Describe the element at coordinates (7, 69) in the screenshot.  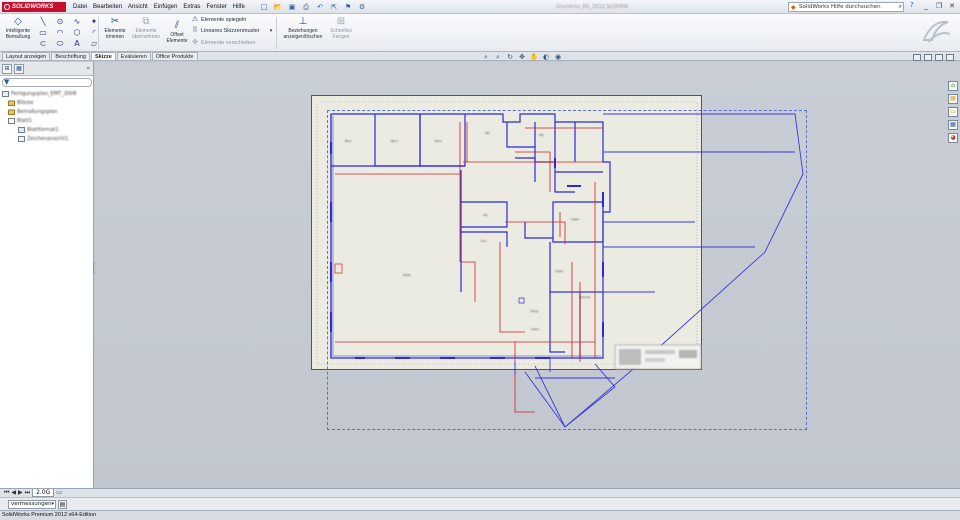
I see `feature-manager-tab-icon: ⊞` at that location.